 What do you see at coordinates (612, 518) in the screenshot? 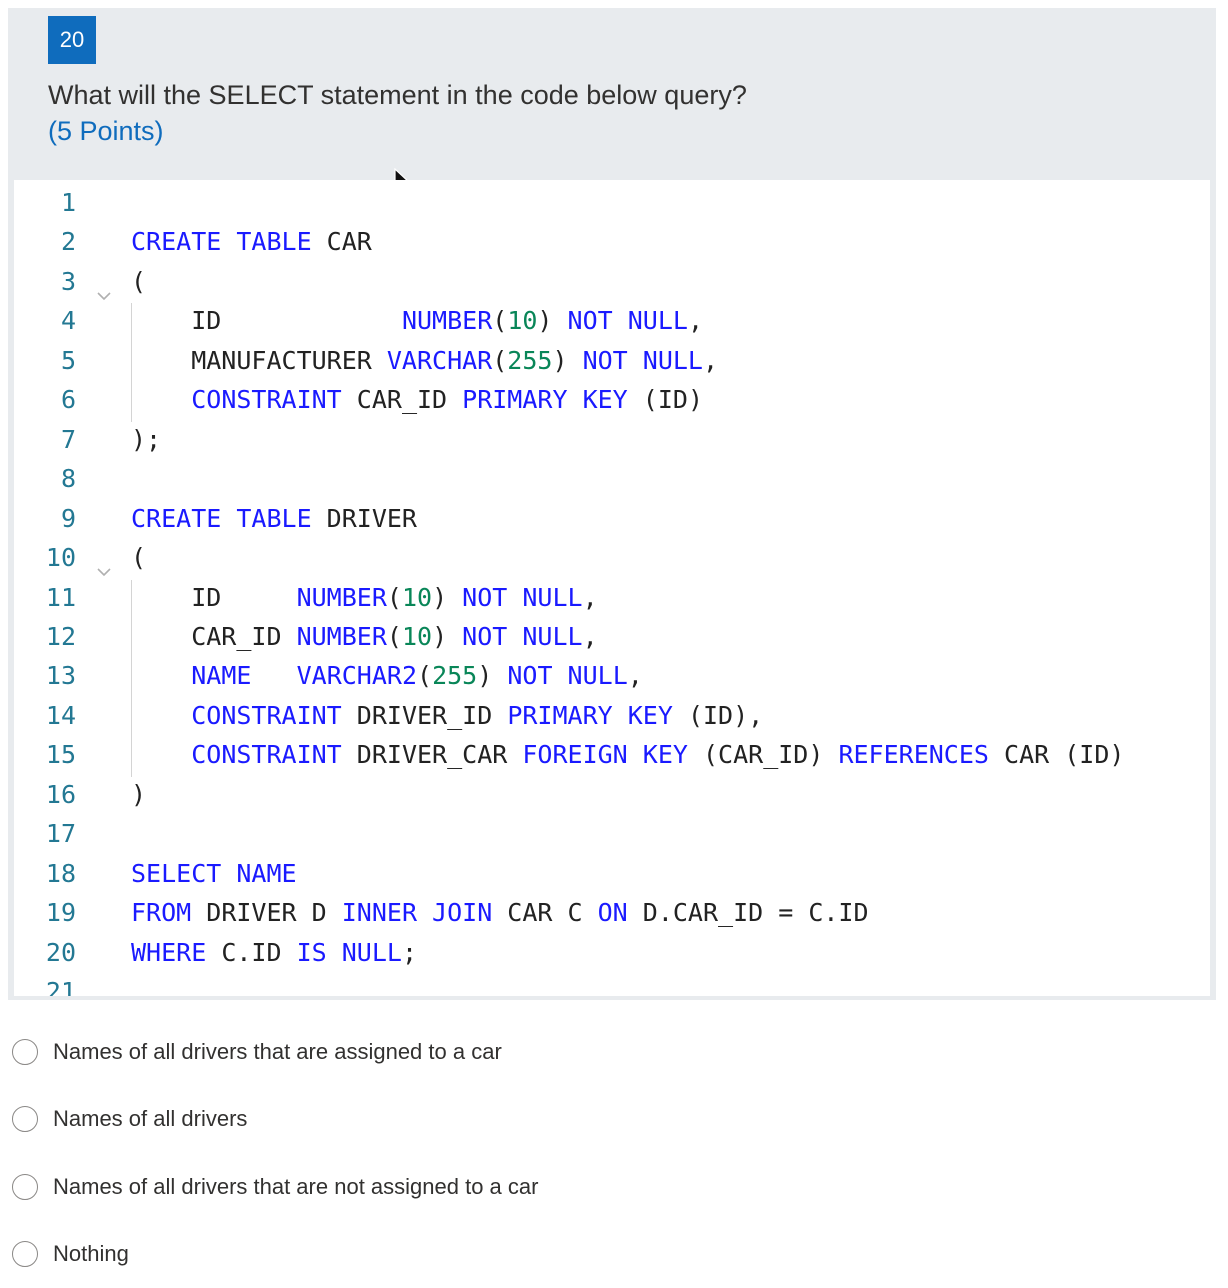
I see `code-line: 9 CREATE TABLE DRIVER` at bounding box center [612, 518].